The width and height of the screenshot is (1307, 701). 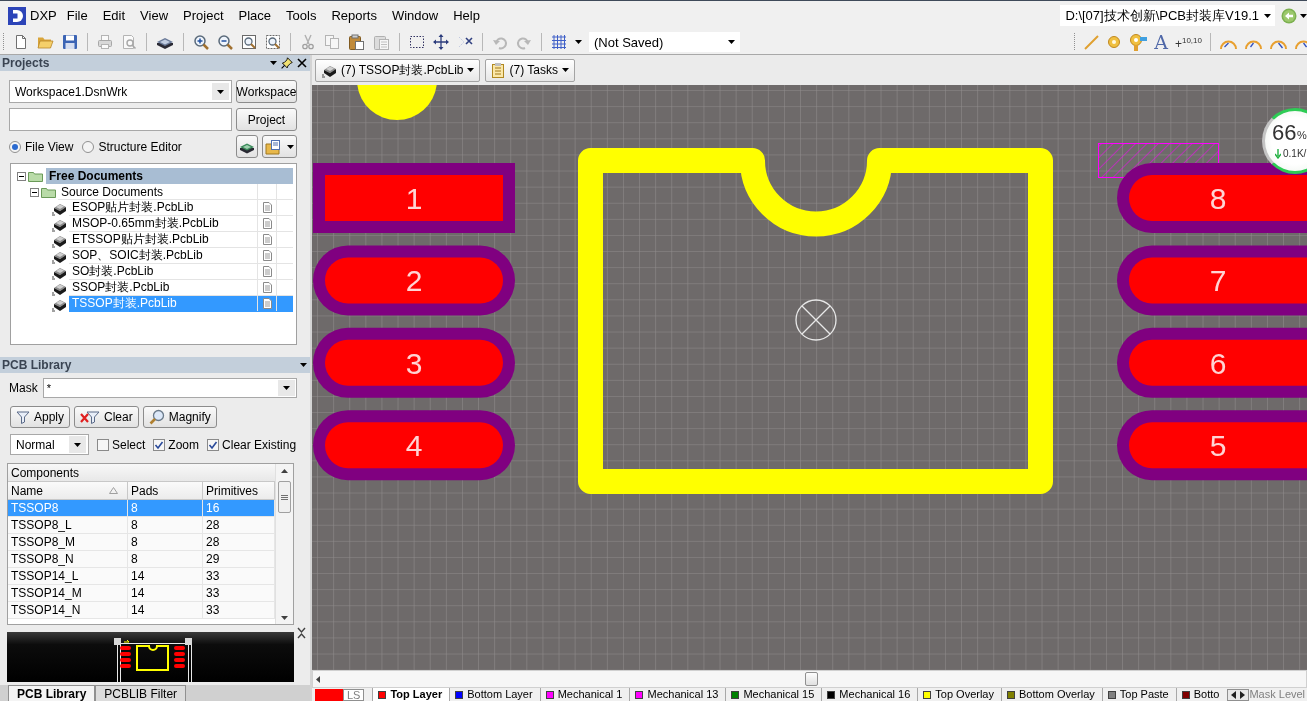 What do you see at coordinates (103, 444) in the screenshot?
I see `checkbox-icon` at bounding box center [103, 444].